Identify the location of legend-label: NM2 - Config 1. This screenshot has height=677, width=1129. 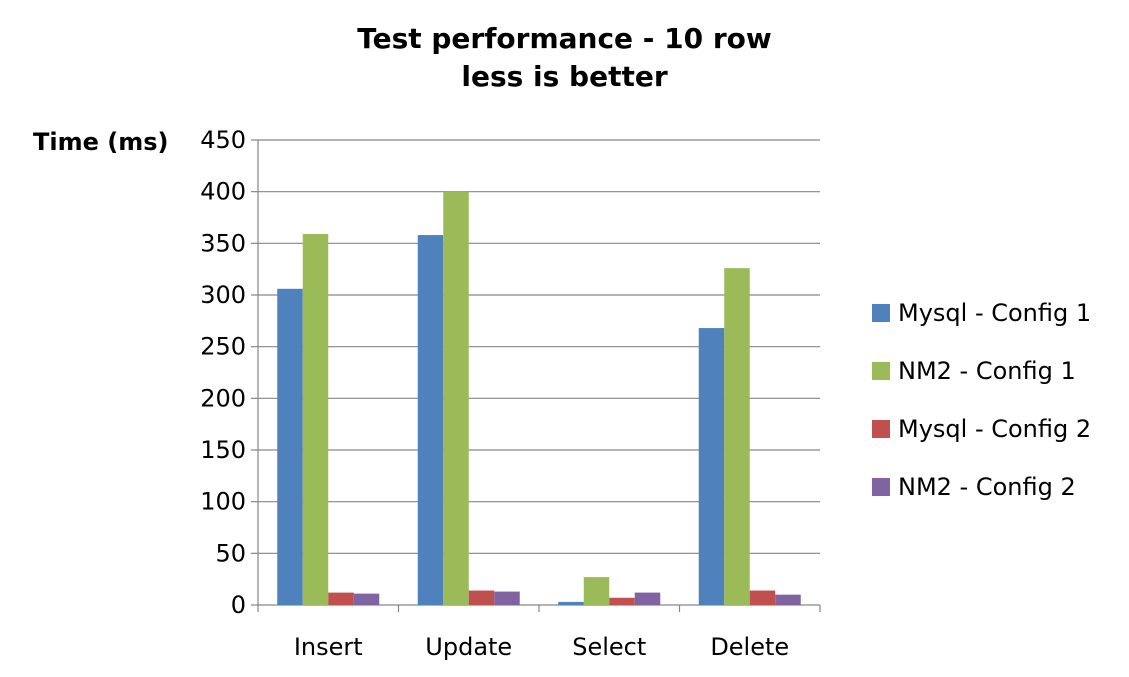
(987, 371).